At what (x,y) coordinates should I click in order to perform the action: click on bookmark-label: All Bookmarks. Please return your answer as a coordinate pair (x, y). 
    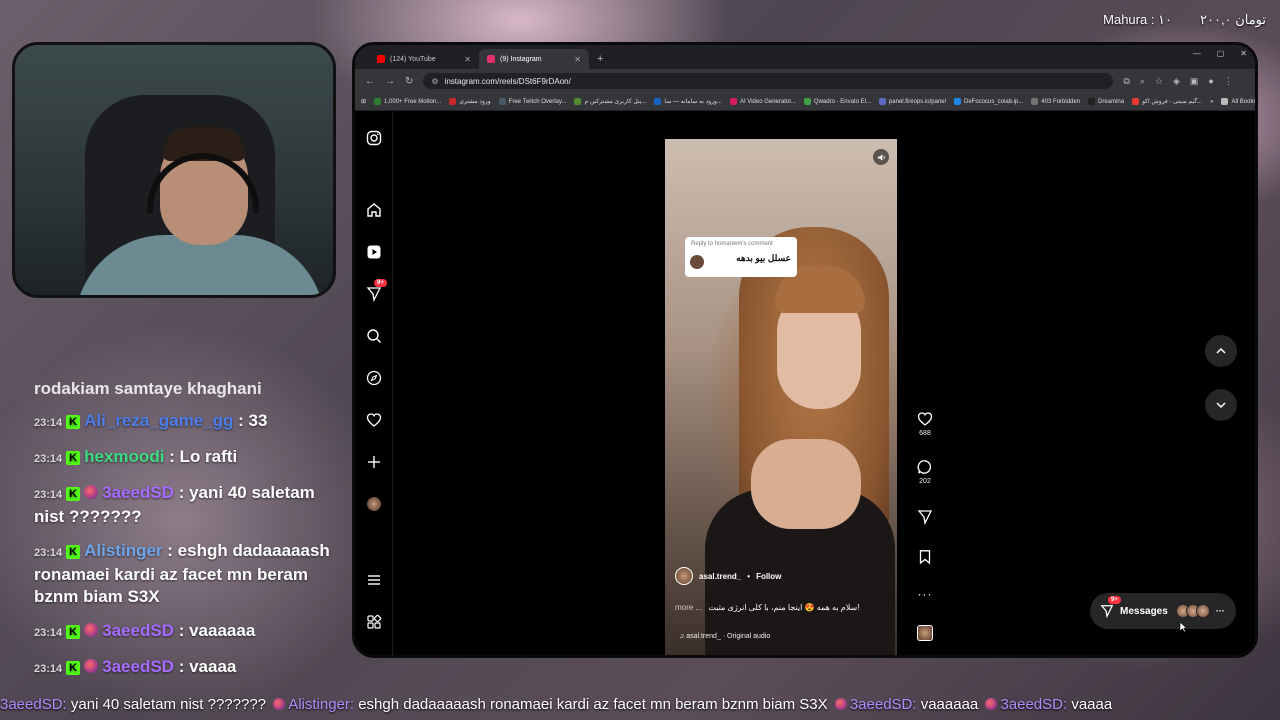
    Looking at the image, I should click on (1243, 101).